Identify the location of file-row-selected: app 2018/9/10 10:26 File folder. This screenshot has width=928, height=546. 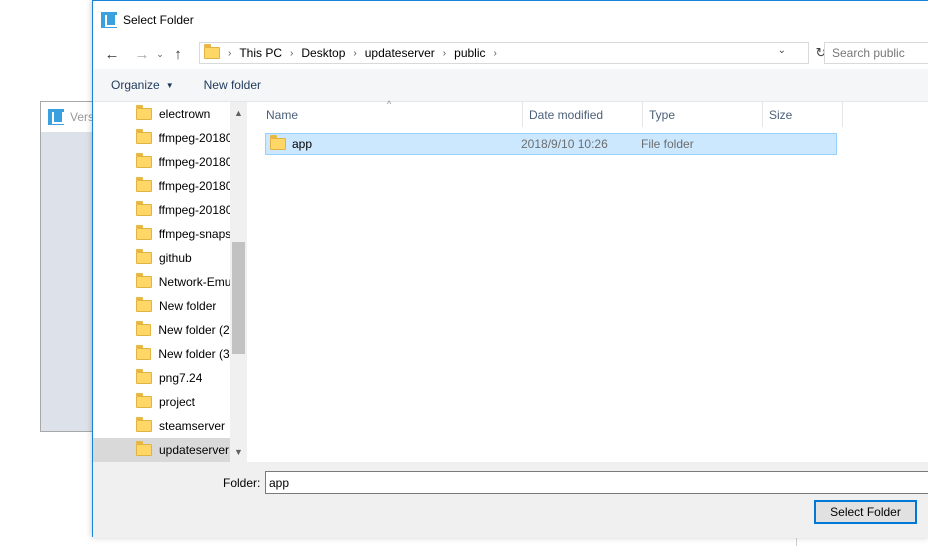
(551, 144).